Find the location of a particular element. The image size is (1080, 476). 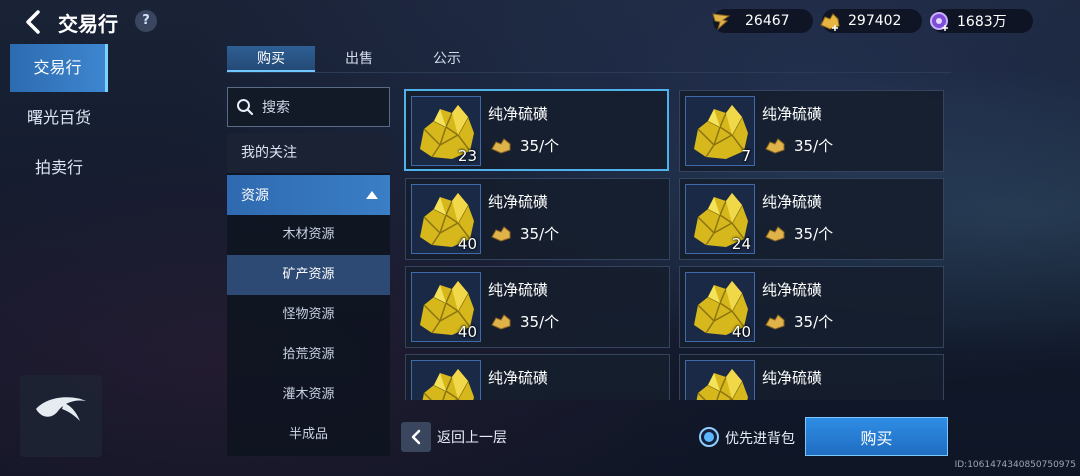

currency-value: 297402 is located at coordinates (875, 21).